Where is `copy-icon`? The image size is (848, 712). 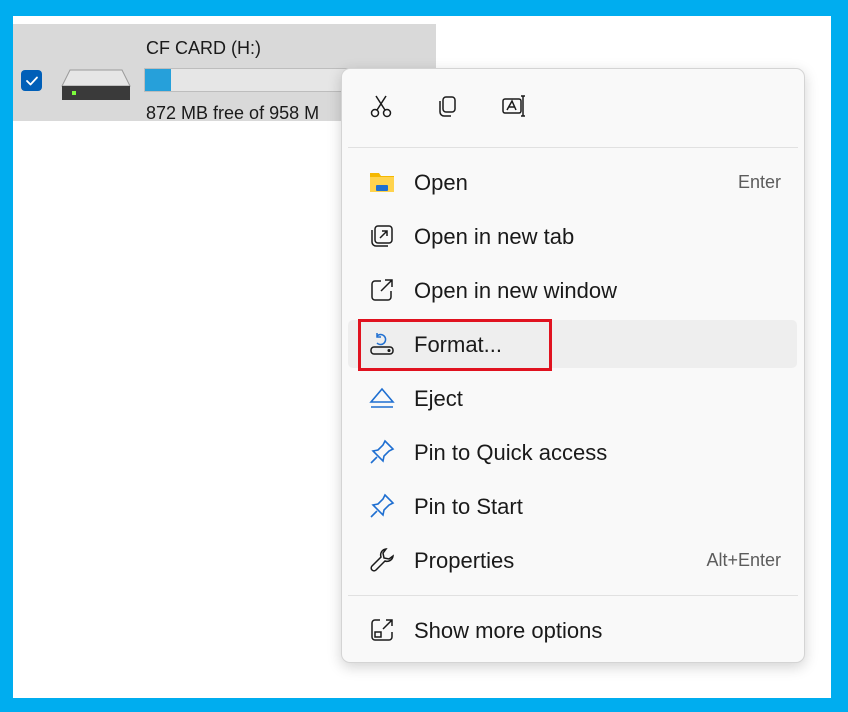
copy-icon is located at coordinates (447, 108).